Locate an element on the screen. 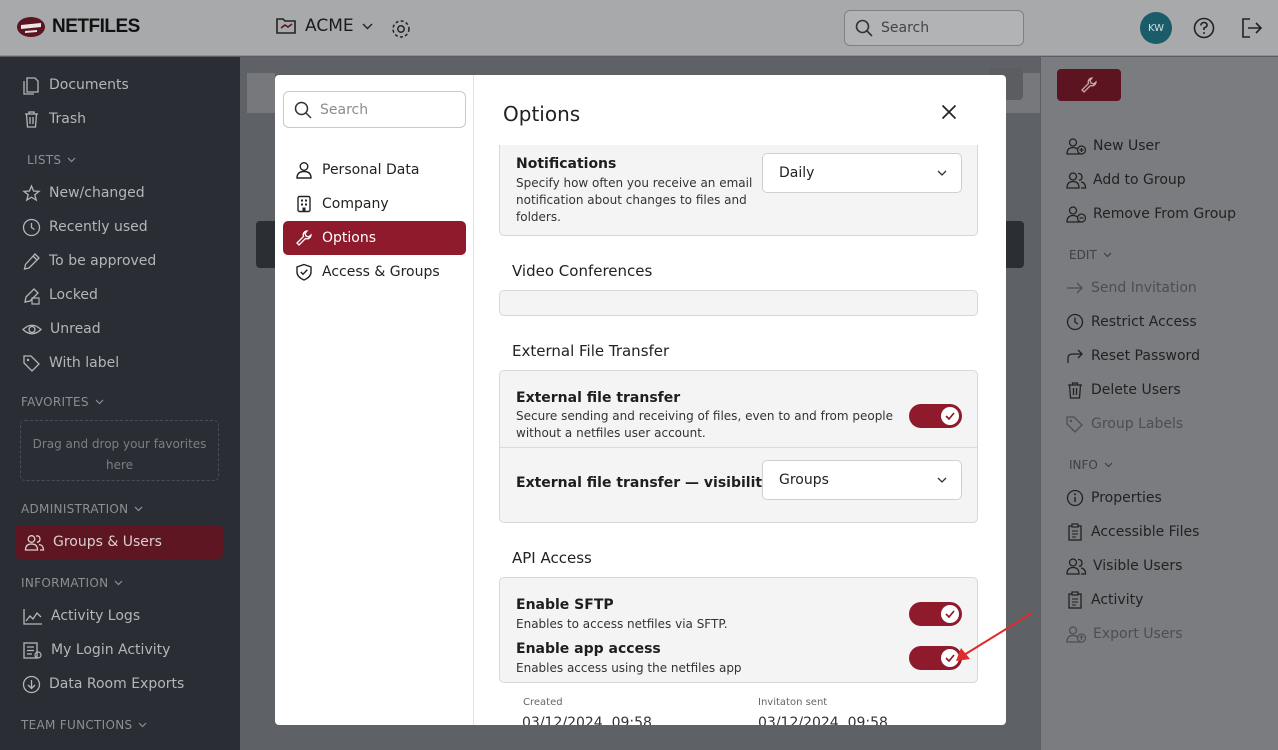 This screenshot has width=1278, height=750. workspace-selector: ACME is located at coordinates (324, 26).